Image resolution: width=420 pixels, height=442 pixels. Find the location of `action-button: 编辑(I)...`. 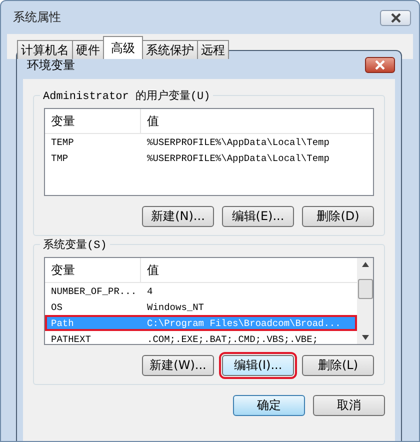

action-button: 编辑(I)... is located at coordinates (258, 365).